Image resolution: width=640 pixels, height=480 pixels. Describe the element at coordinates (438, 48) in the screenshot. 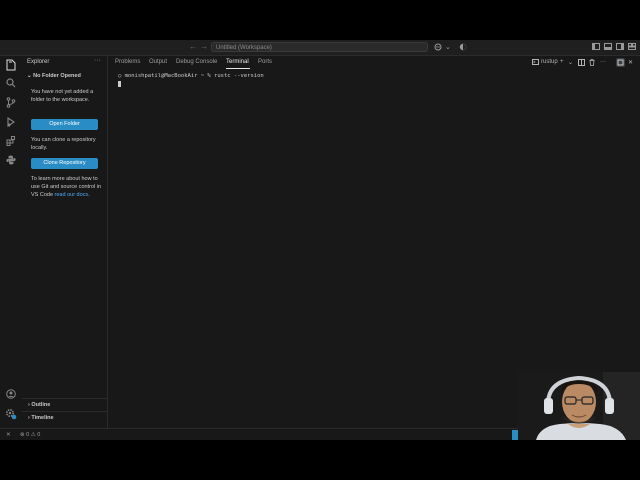

I see `copilot-icon` at that location.